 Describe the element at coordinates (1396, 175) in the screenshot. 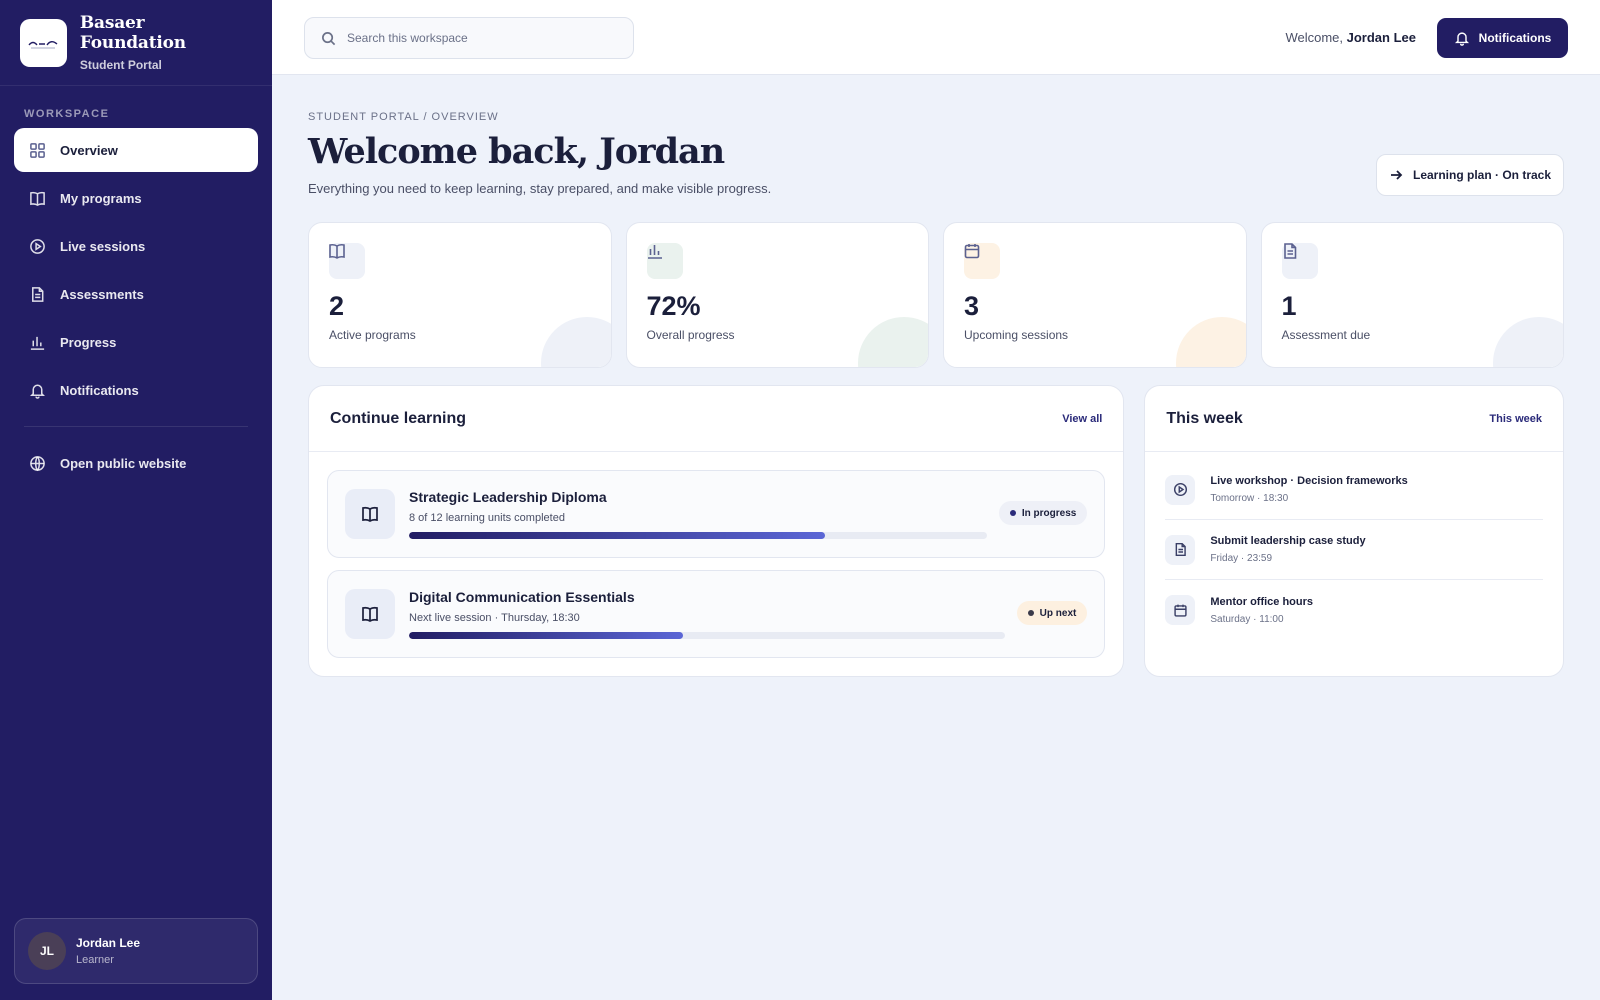

I see `arrow-right-icon` at that location.